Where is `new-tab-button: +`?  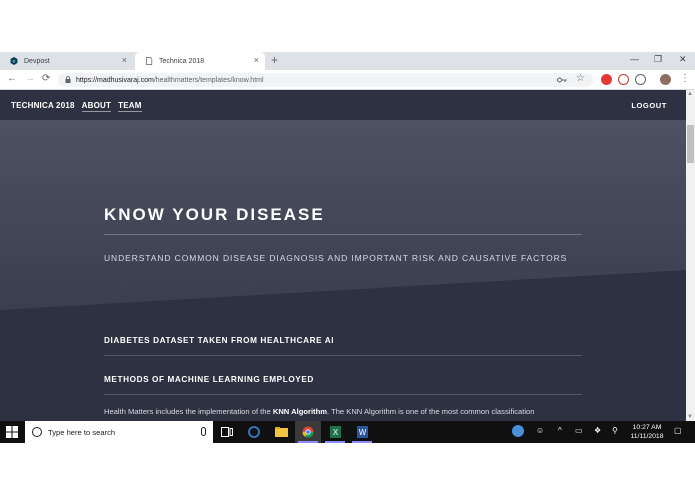
new-tab-button: + is located at coordinates (274, 60).